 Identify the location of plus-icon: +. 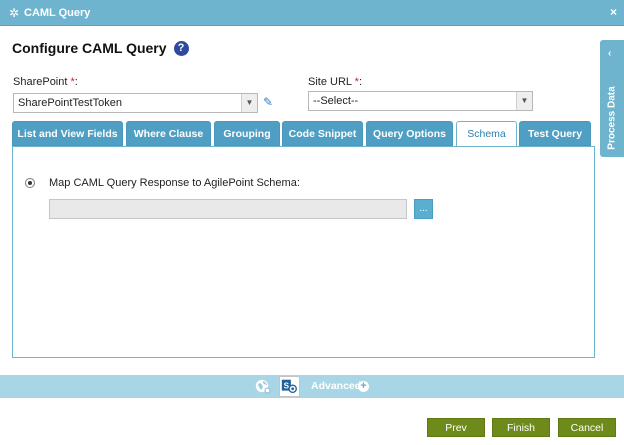
(363, 386).